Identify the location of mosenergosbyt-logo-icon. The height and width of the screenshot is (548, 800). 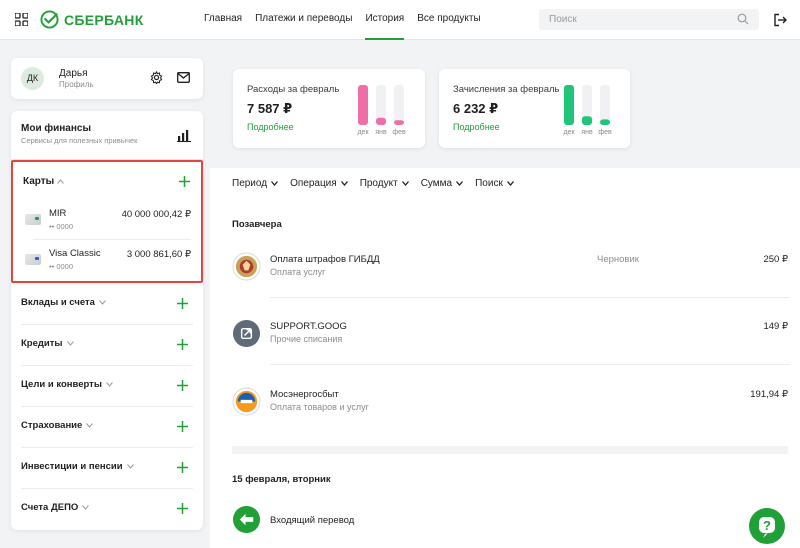
(246, 401).